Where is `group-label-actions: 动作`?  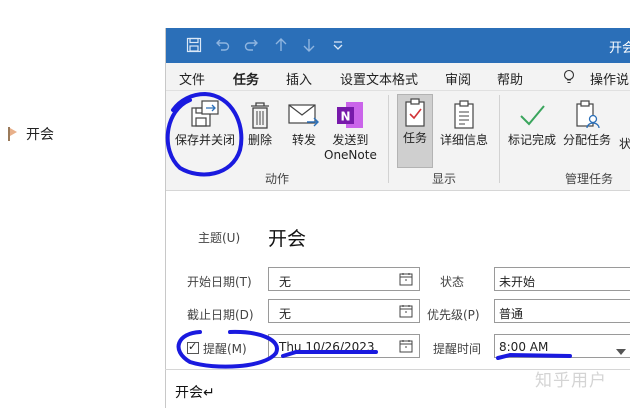
group-label-actions: 动作 is located at coordinates (277, 179).